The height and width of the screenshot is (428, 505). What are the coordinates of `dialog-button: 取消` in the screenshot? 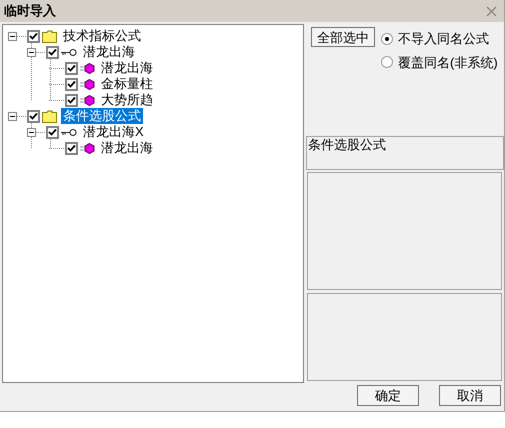 It's located at (470, 395).